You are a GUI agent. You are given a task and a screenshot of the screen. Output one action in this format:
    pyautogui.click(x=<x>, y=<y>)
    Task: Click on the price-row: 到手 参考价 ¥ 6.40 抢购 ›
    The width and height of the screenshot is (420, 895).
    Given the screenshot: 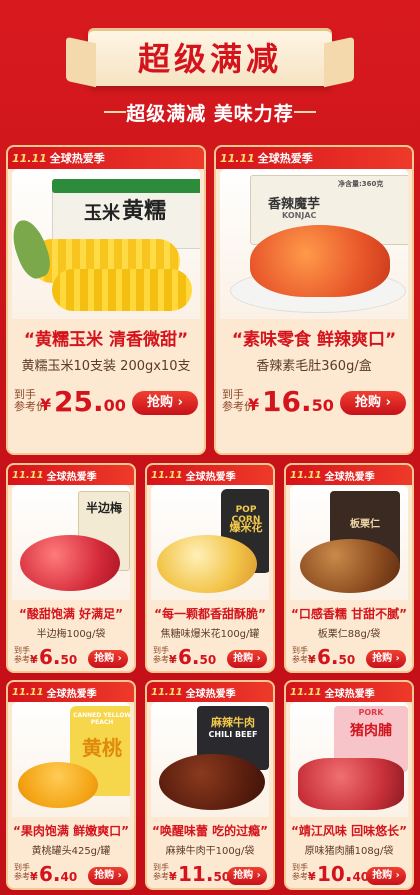 What is the action you would take?
    pyautogui.click(x=71, y=875)
    